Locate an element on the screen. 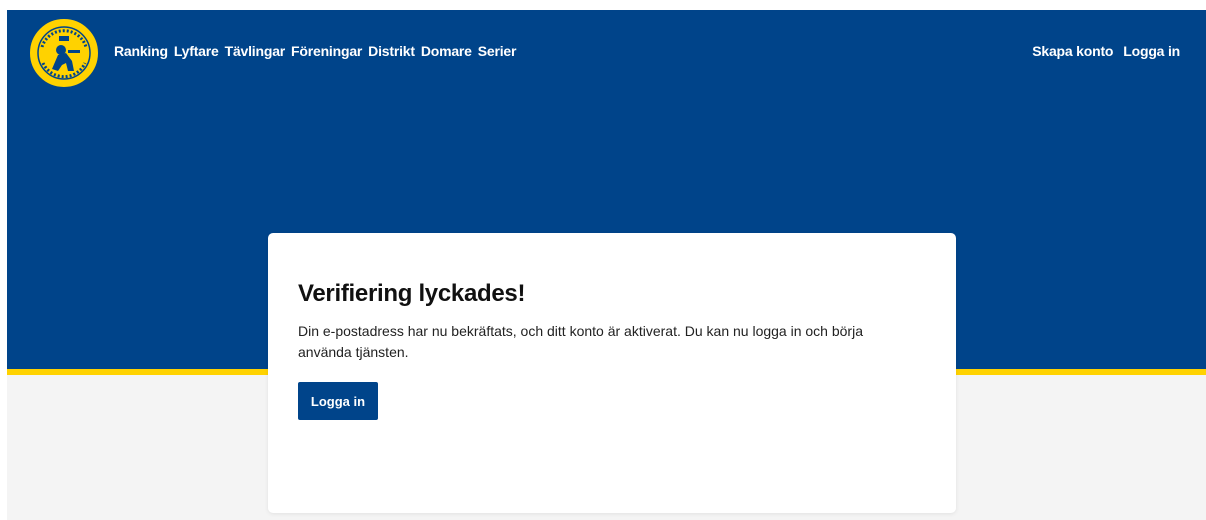 Image resolution: width=1206 pixels, height=520 pixels. card-title: Verifiering lyckades! is located at coordinates (412, 293).